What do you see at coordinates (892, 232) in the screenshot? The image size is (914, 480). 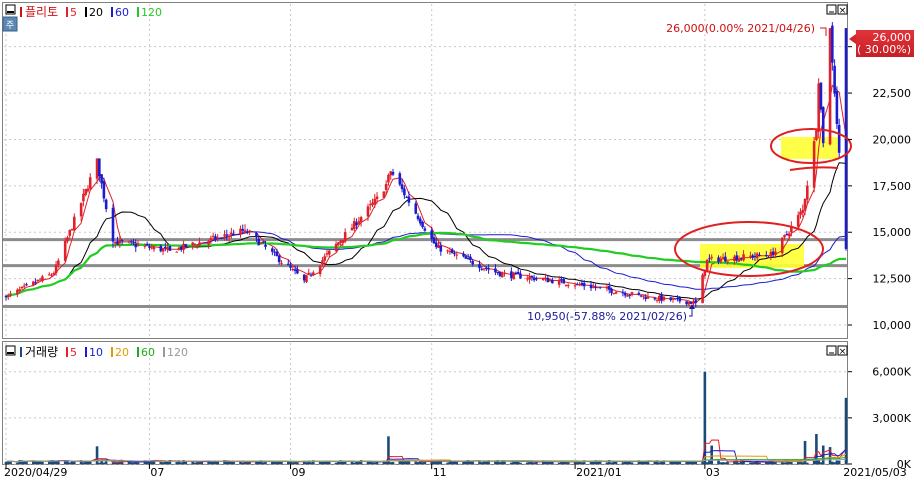 I see `price-axis-label-2: 15,000` at bounding box center [892, 232].